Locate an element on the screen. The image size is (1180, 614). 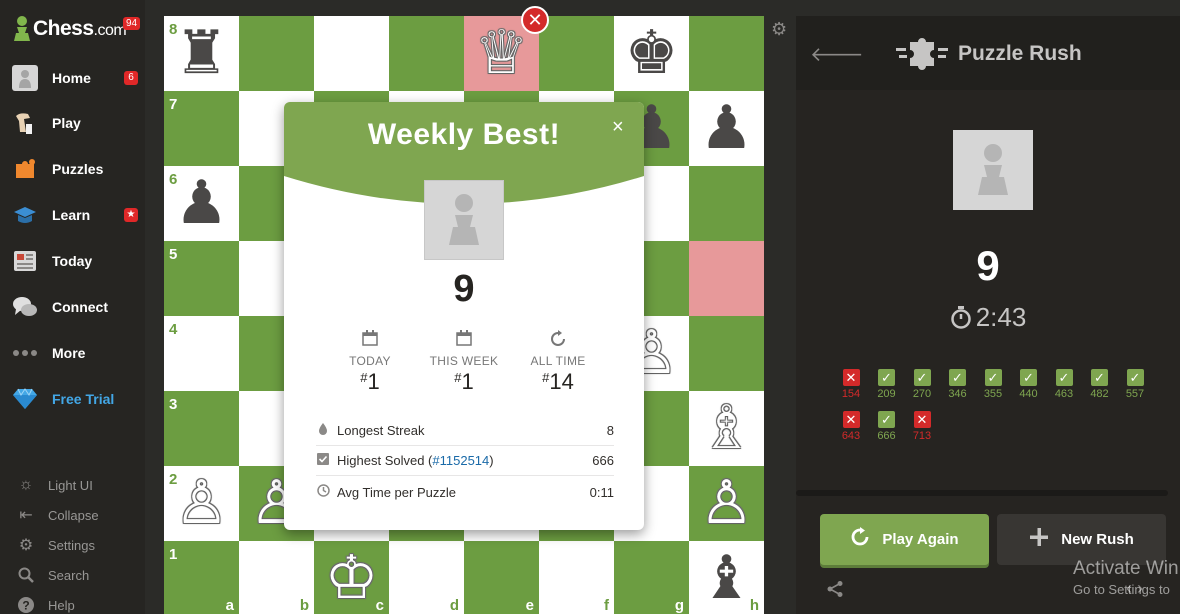
sidebar-item-puzzles: Puzzles is located at coordinates (72, 169).